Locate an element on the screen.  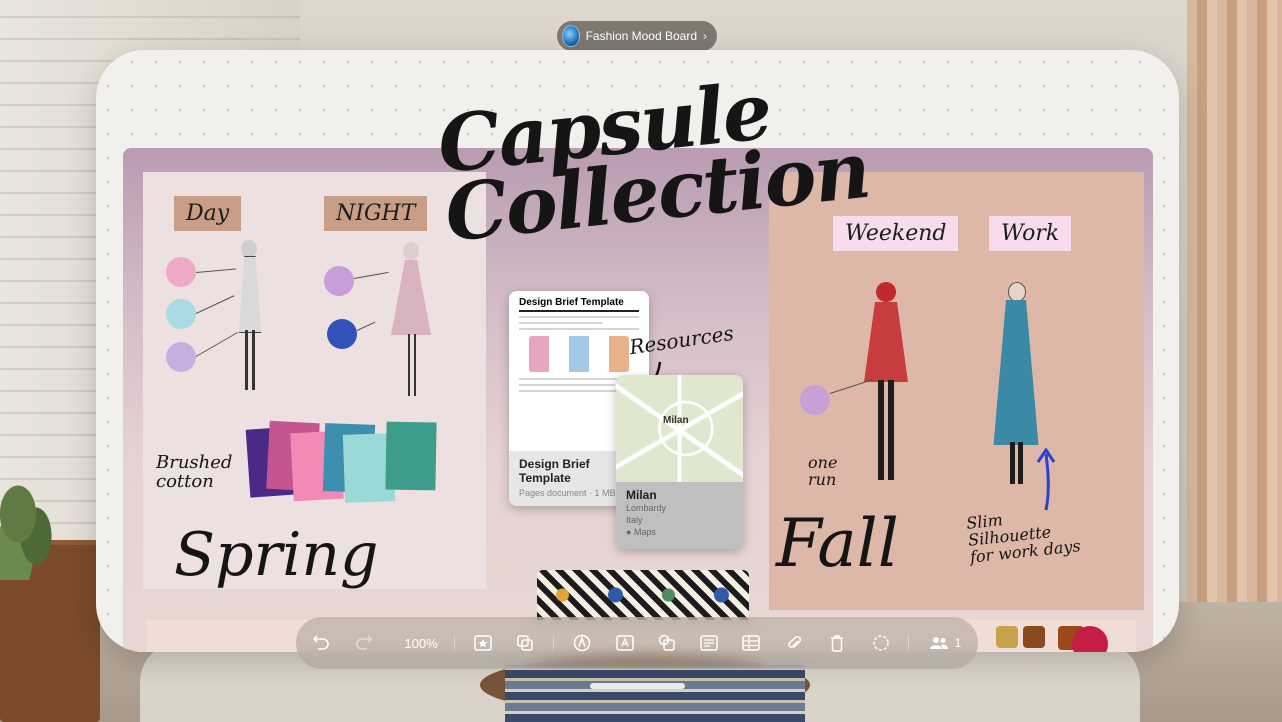
figure-red-coat is located at coordinates (886, 342).